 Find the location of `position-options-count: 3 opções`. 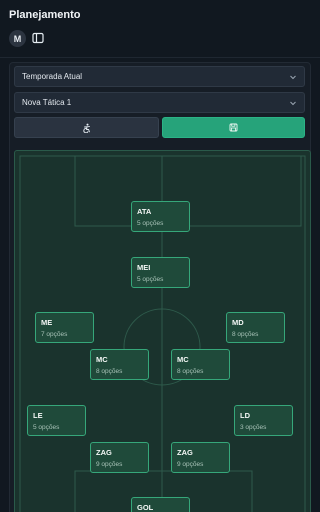

position-options-count: 3 opções is located at coordinates (253, 427).